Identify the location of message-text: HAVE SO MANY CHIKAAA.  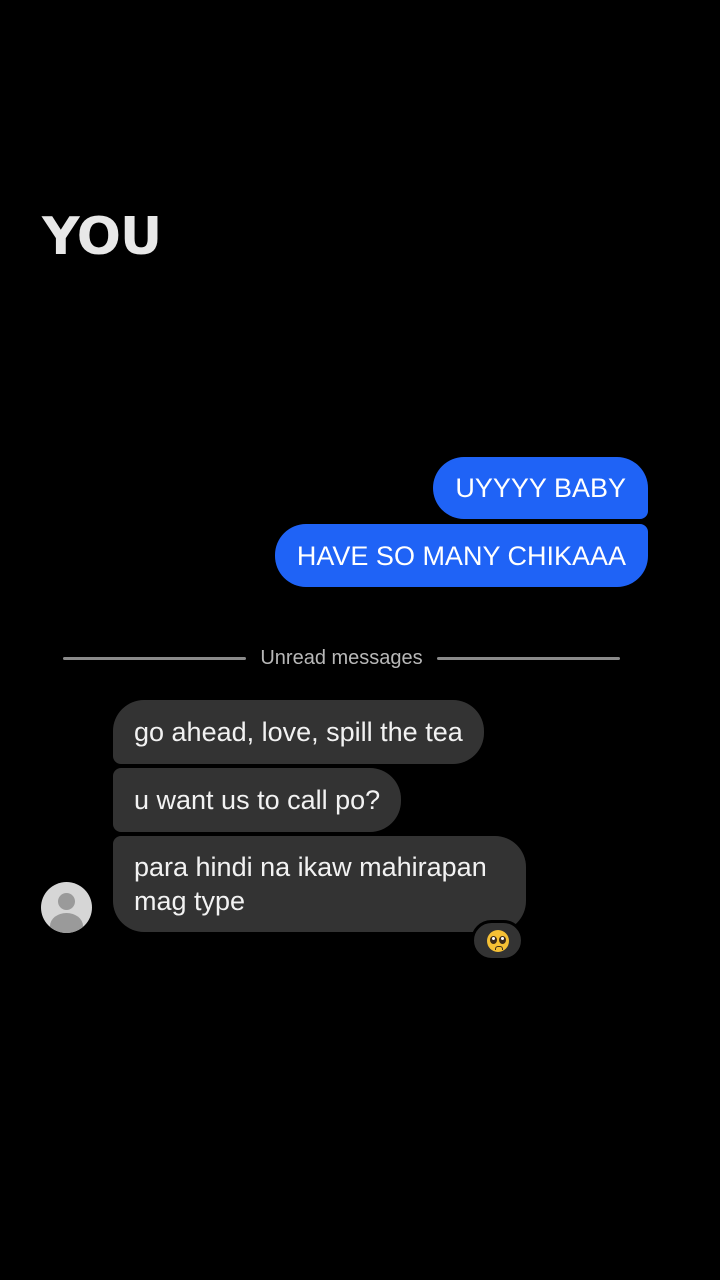
(461, 555).